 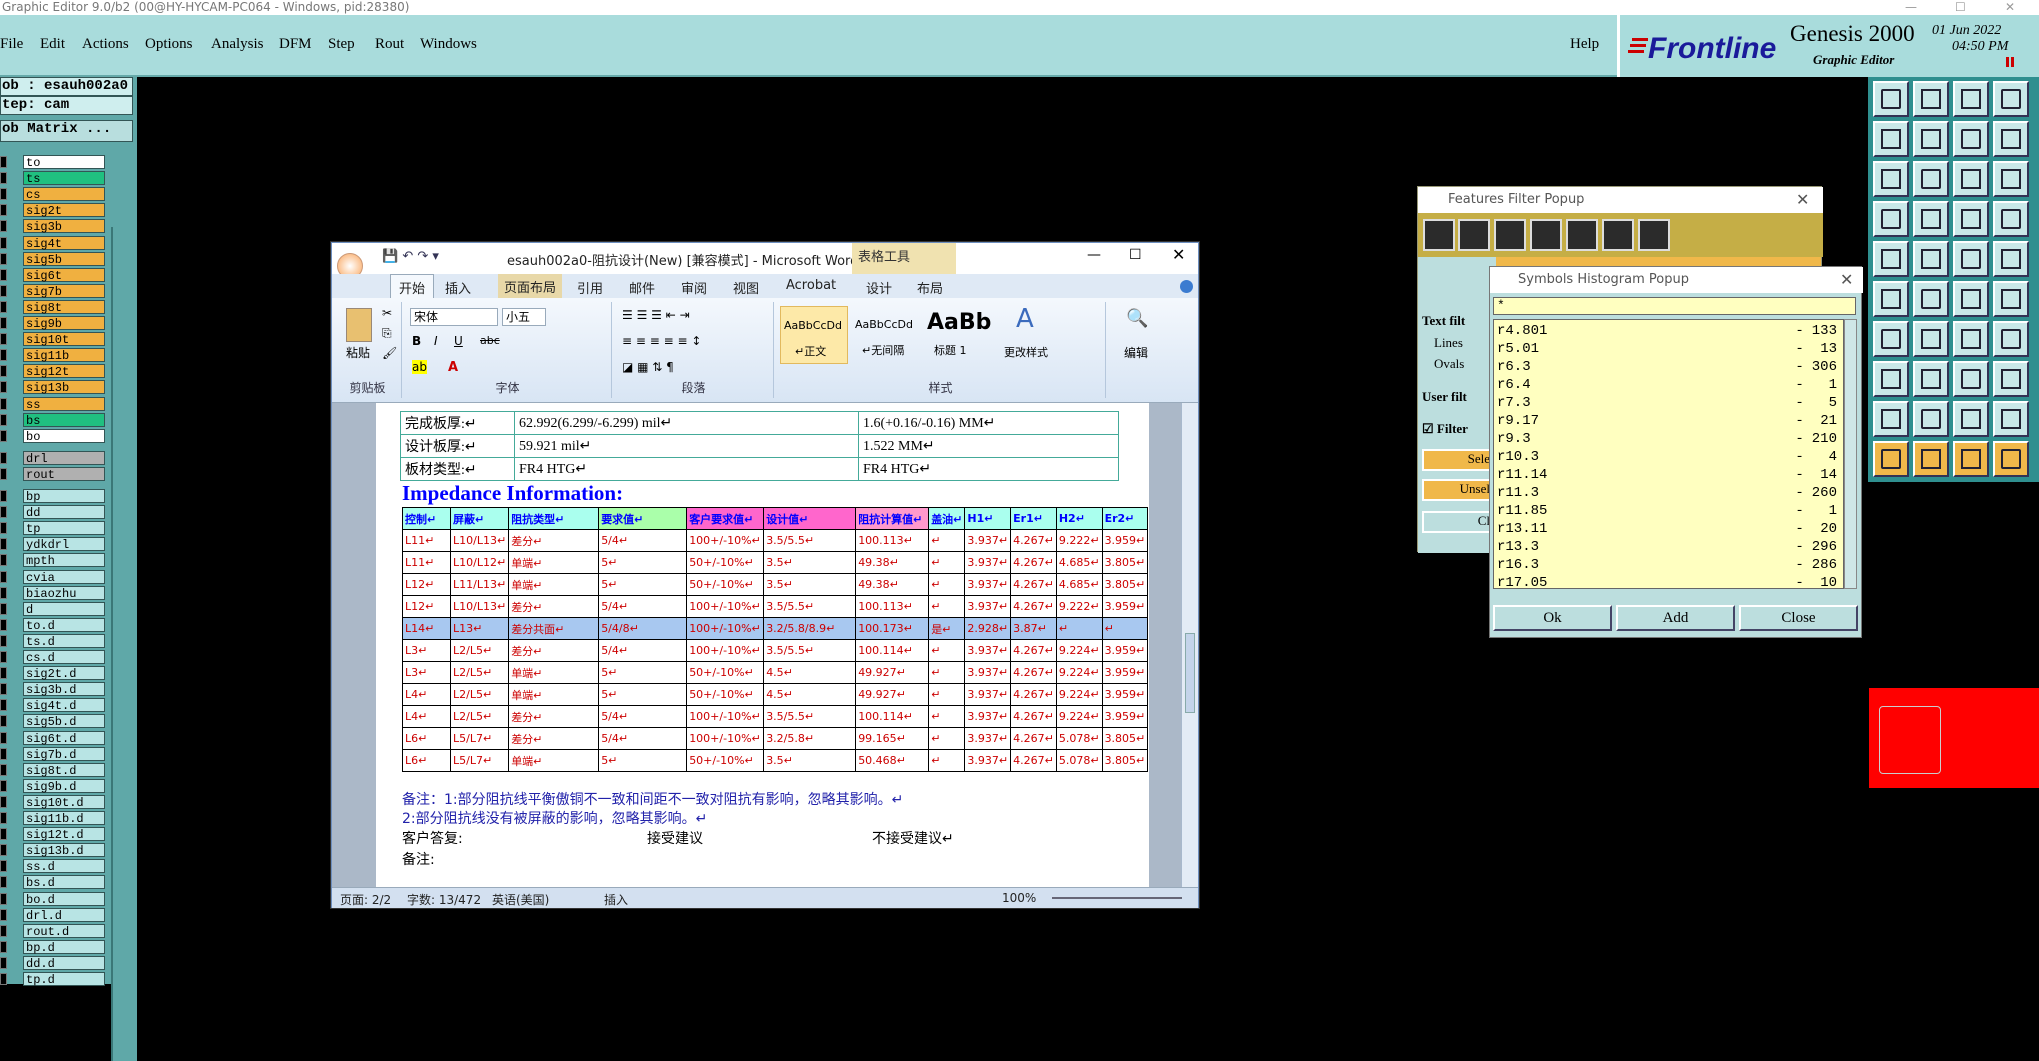 I want to click on symbol-list-scrollbar, so click(x=1850, y=454).